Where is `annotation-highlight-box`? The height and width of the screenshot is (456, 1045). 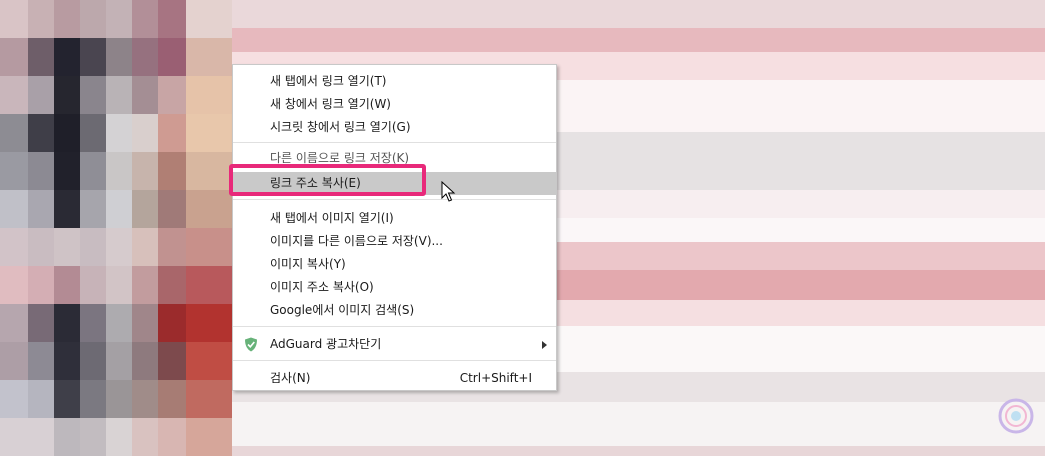
annotation-highlight-box is located at coordinates (327, 180).